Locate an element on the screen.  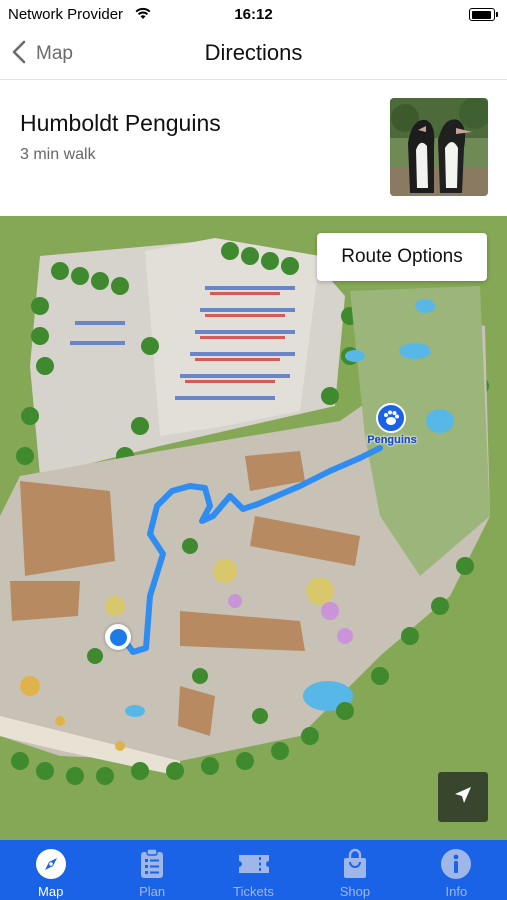
destination-marker: Penguins is located at coordinates (392, 428).